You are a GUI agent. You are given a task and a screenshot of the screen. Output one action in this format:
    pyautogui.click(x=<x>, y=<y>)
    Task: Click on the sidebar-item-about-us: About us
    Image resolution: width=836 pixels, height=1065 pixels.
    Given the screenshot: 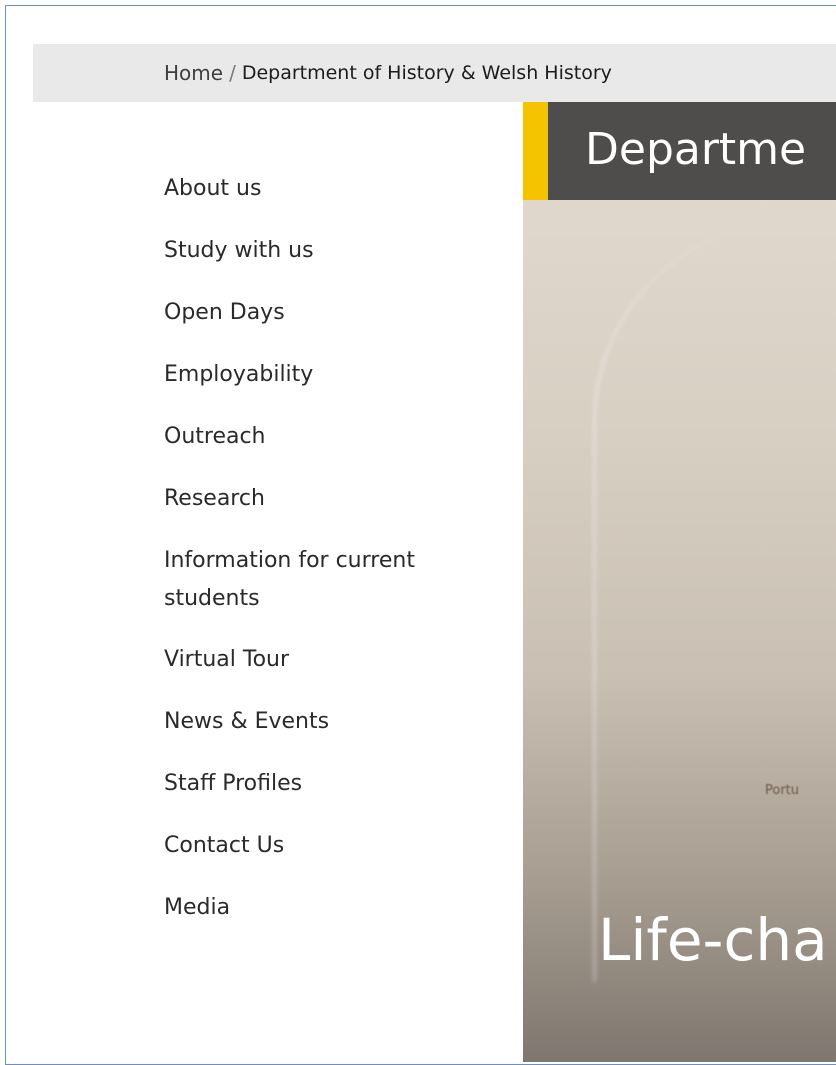 What is the action you would take?
    pyautogui.click(x=324, y=189)
    